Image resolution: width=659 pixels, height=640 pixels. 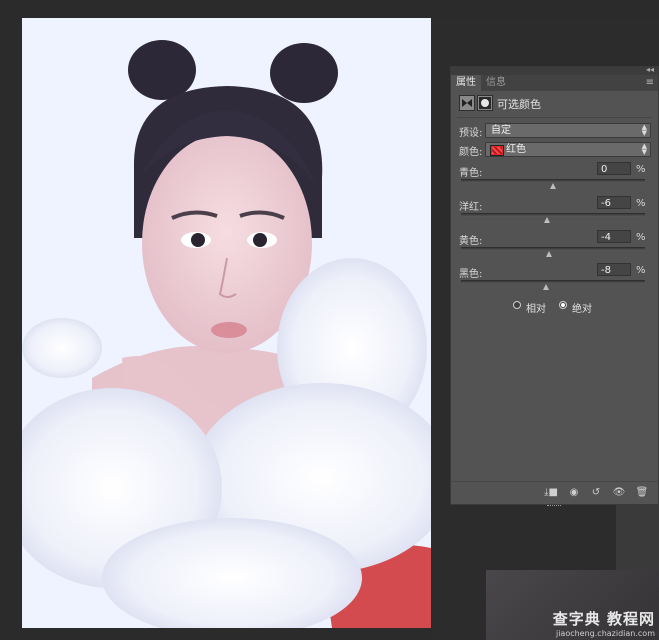 What do you see at coordinates (614, 236) in the screenshot?
I see `yellow-value-field: -4` at bounding box center [614, 236].